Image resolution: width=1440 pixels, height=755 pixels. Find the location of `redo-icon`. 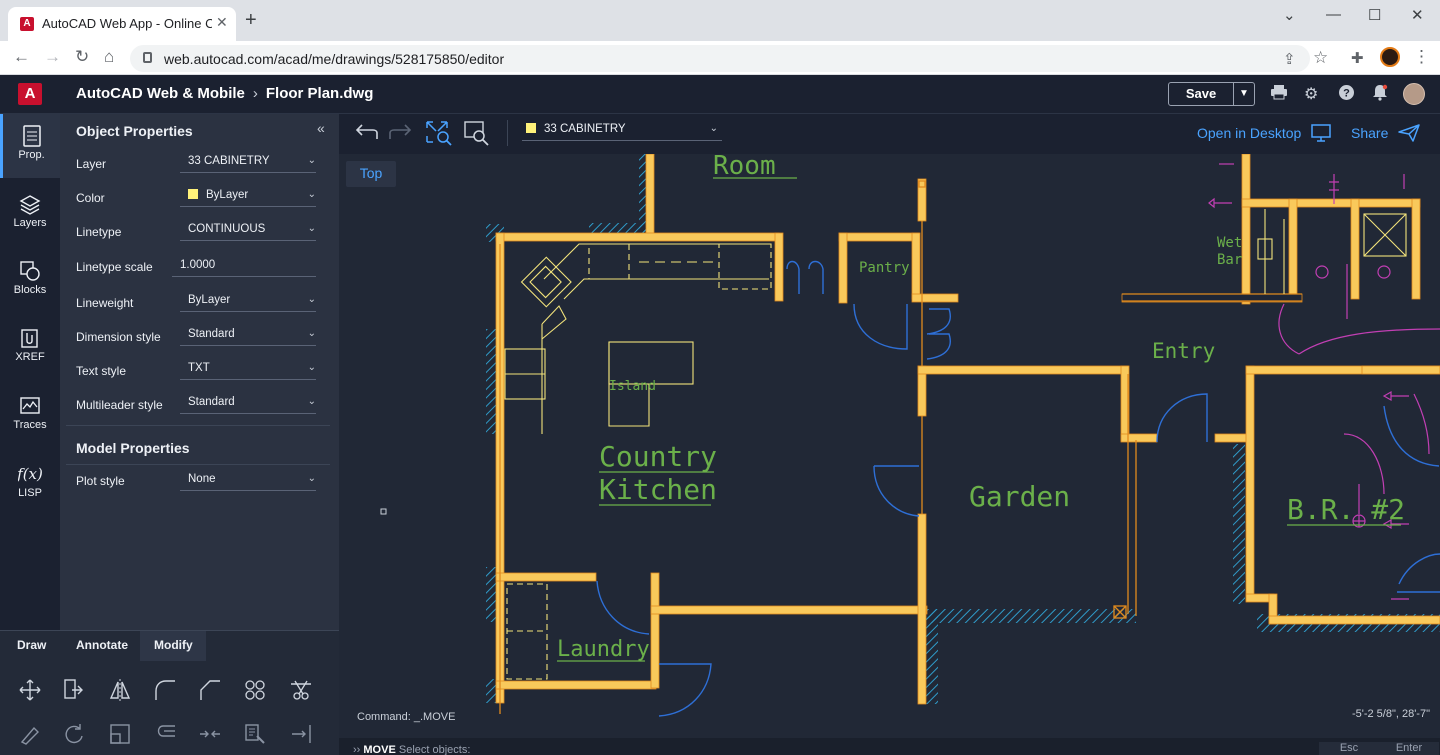

redo-icon is located at coordinates (401, 133).